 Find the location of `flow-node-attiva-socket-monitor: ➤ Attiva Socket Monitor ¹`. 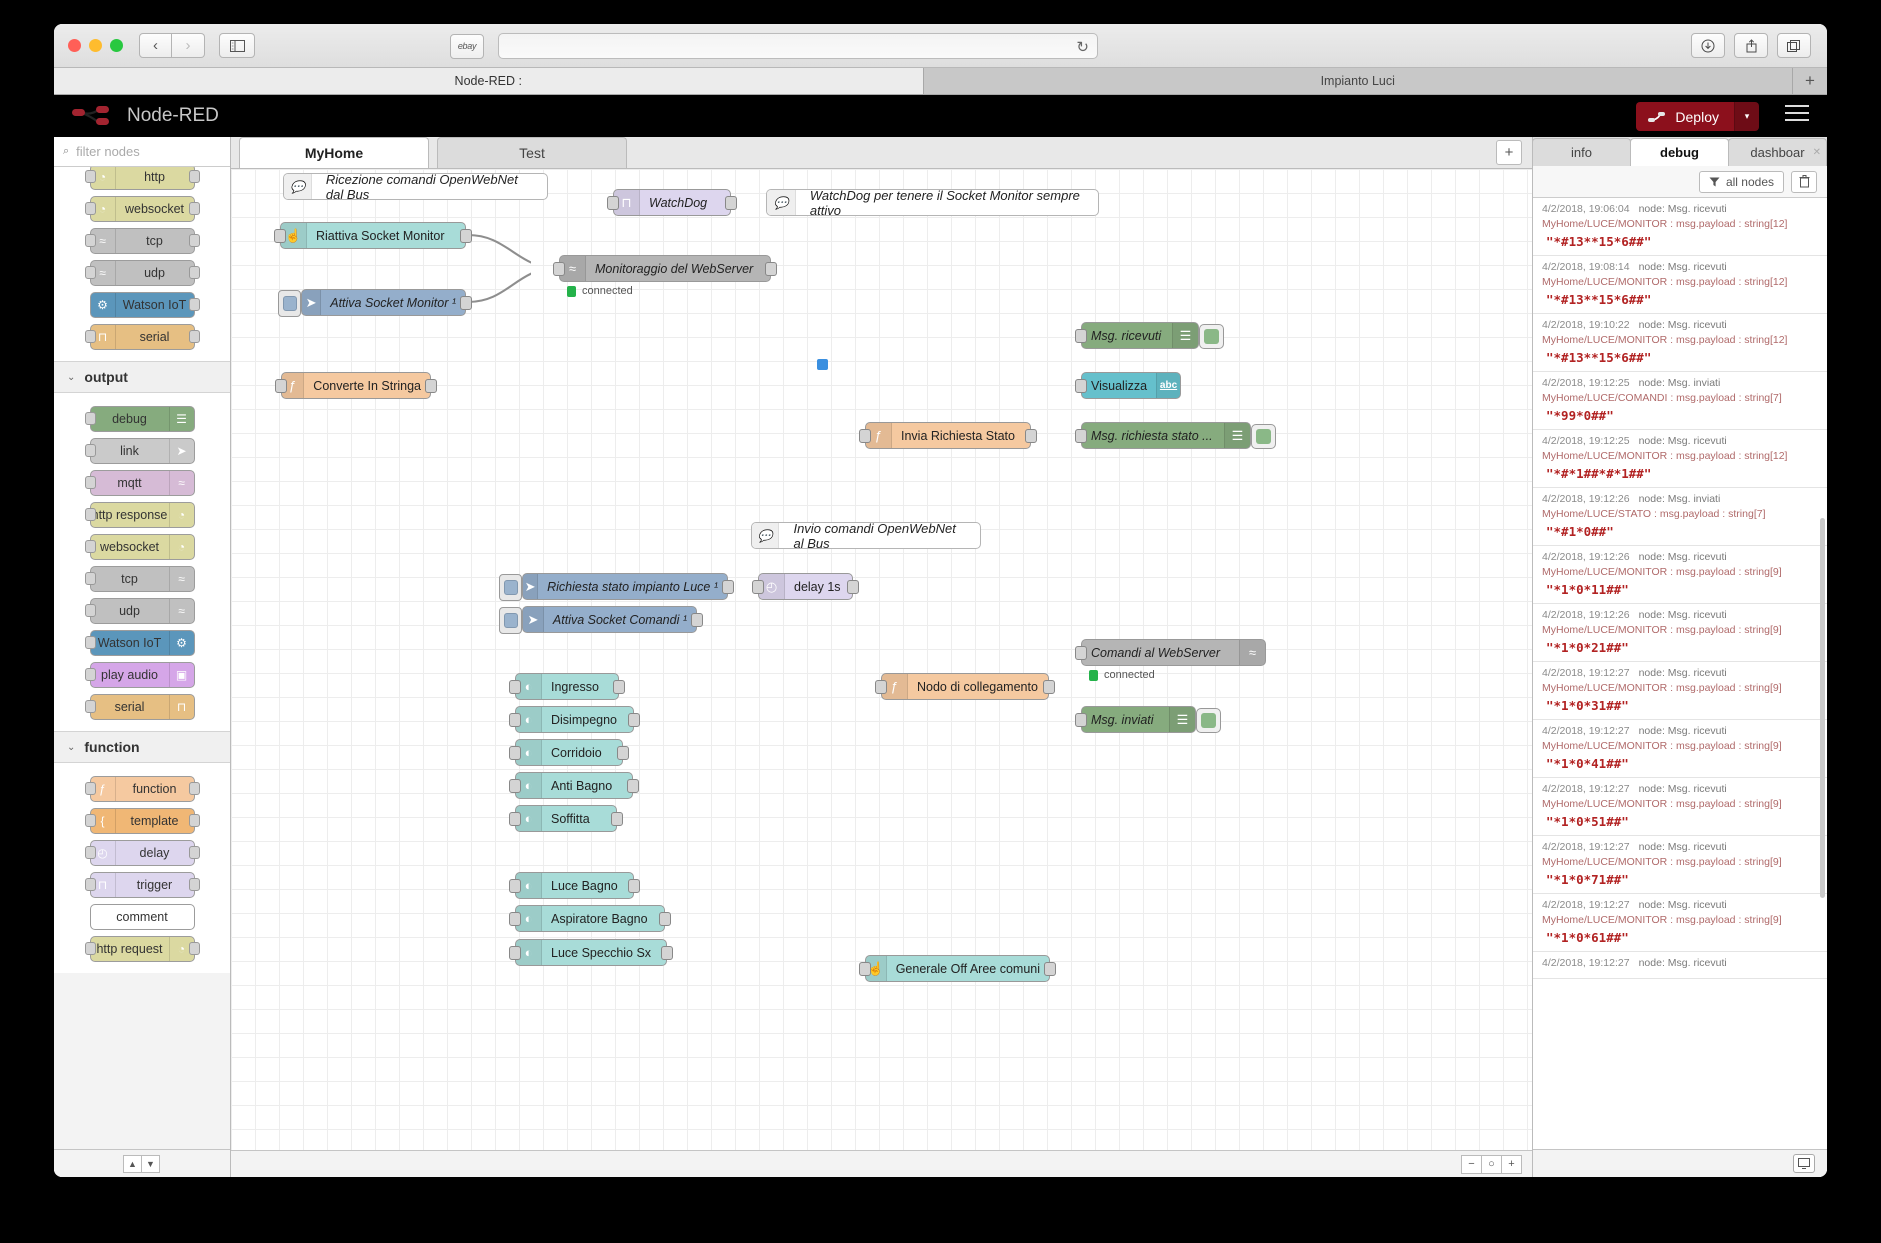

flow-node-attiva-socket-monitor: ➤ Attiva Socket Monitor ¹ is located at coordinates (375, 303).